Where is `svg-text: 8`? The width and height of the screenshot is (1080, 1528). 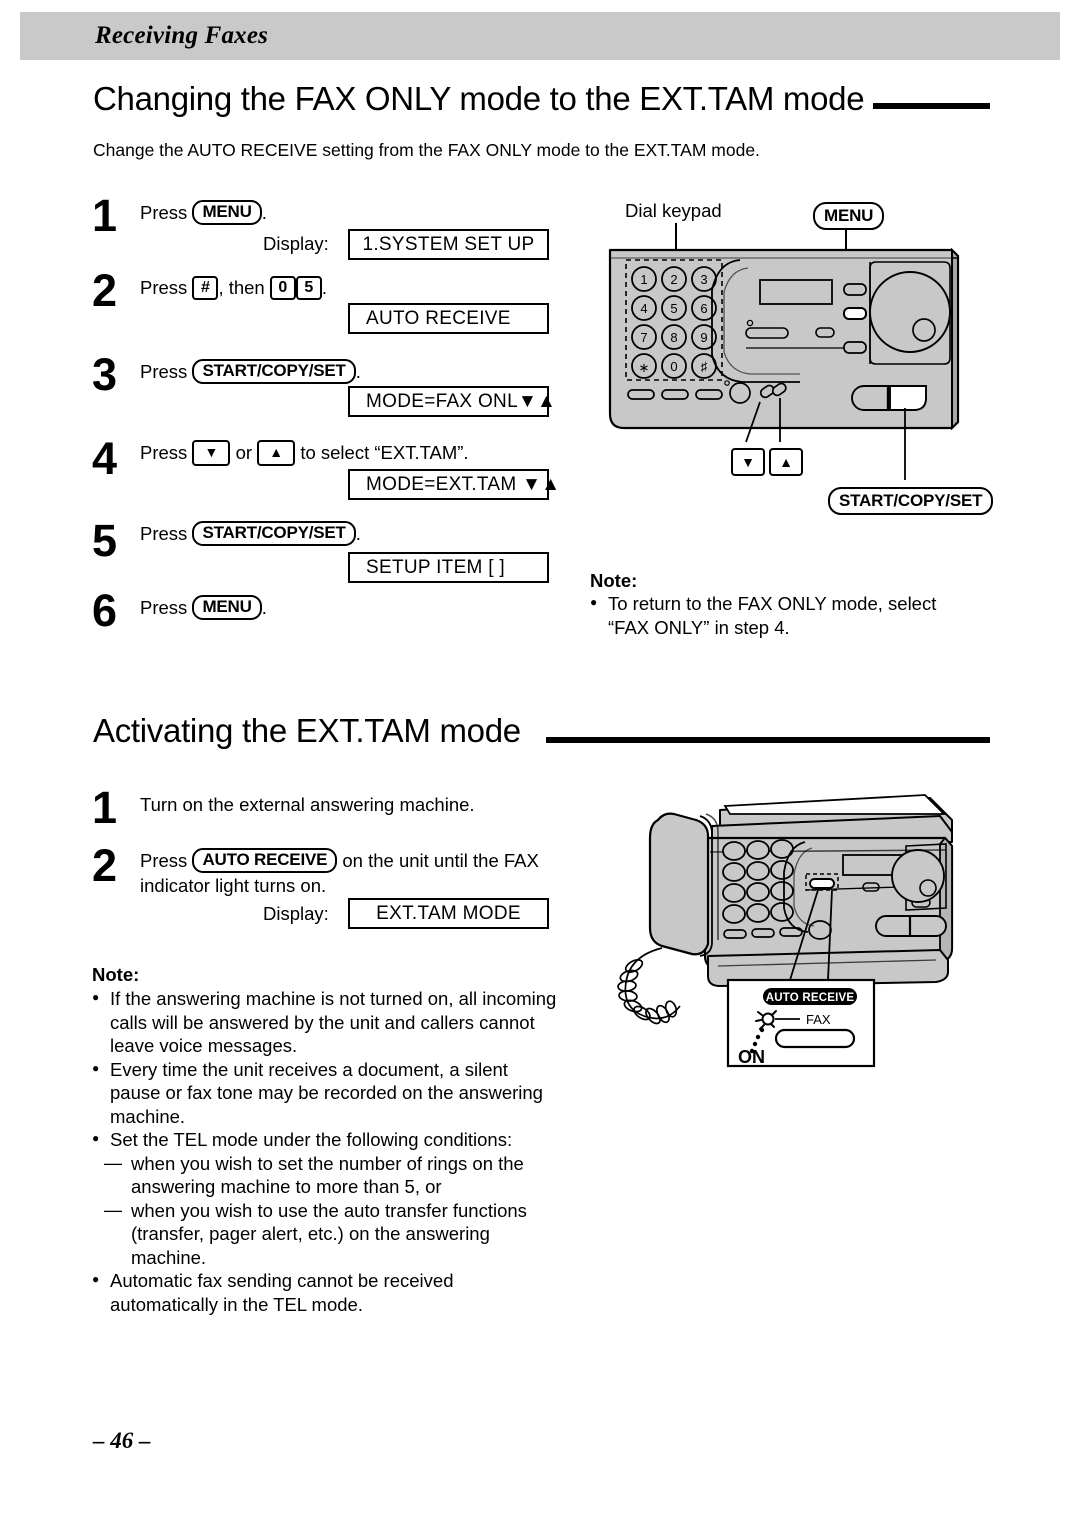
svg-text: 8 is located at coordinates (673, 337).